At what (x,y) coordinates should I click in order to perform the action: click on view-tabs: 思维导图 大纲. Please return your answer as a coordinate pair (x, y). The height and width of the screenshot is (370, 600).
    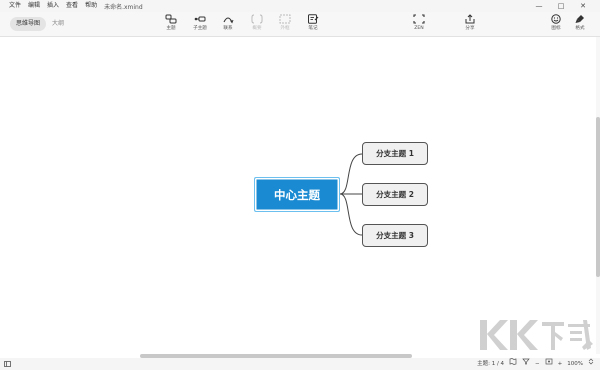
    Looking at the image, I should click on (40, 24).